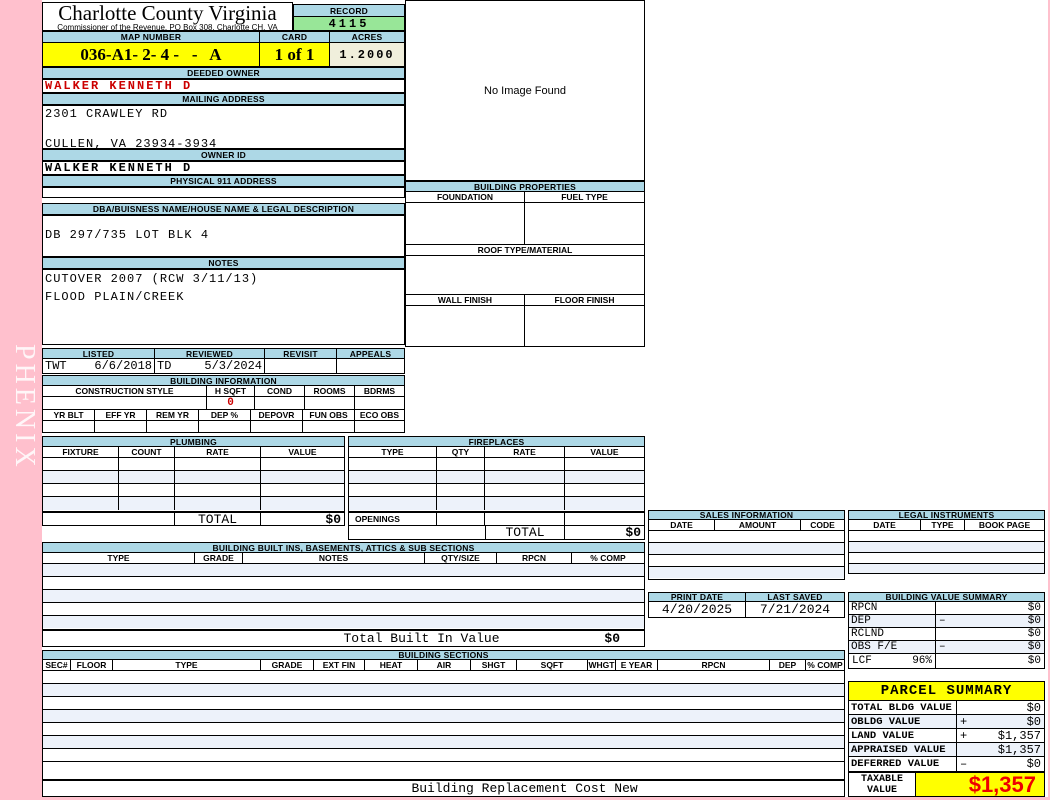  What do you see at coordinates (367, 54) in the screenshot?
I see `acres-value: 1.2000` at bounding box center [367, 54].